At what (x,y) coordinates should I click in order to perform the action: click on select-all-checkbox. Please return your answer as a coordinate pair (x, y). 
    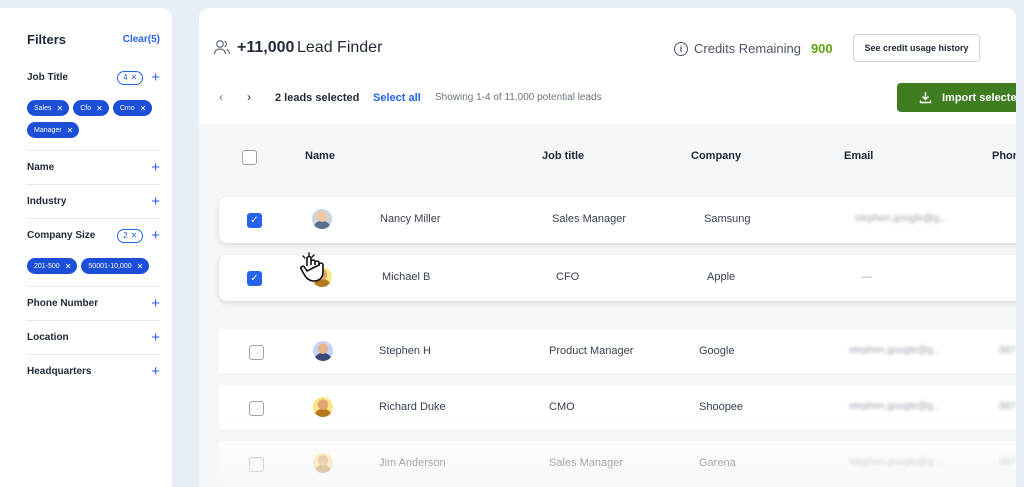
    Looking at the image, I should click on (249, 157).